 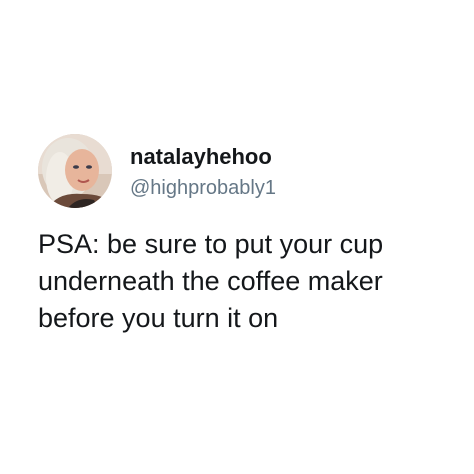 I want to click on tweet-text-line: PSA: be sure to put your cup, so click(x=211, y=244).